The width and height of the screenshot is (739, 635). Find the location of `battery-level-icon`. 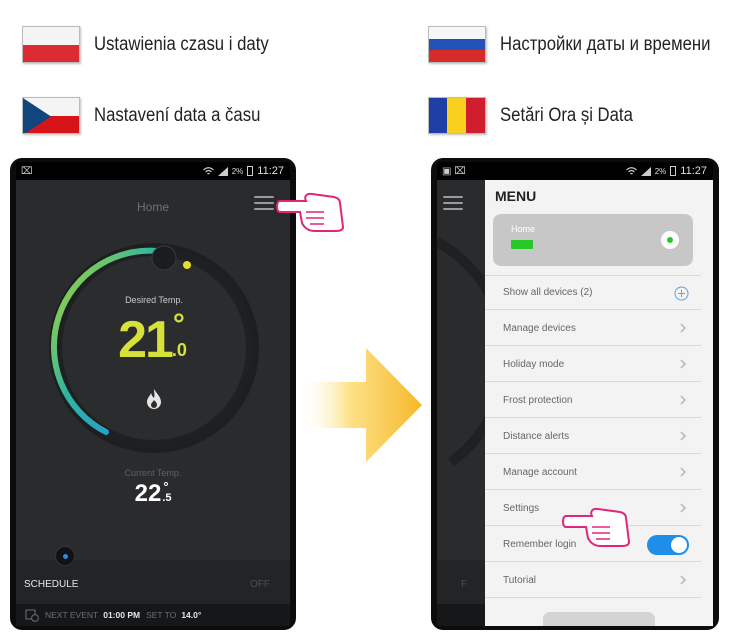

battery-level-icon is located at coordinates (522, 244).